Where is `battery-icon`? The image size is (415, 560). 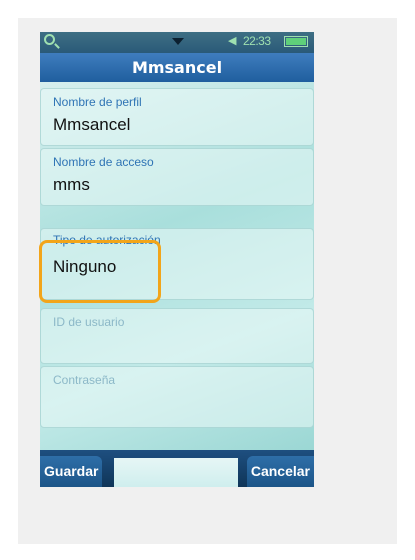
battery-icon is located at coordinates (296, 41).